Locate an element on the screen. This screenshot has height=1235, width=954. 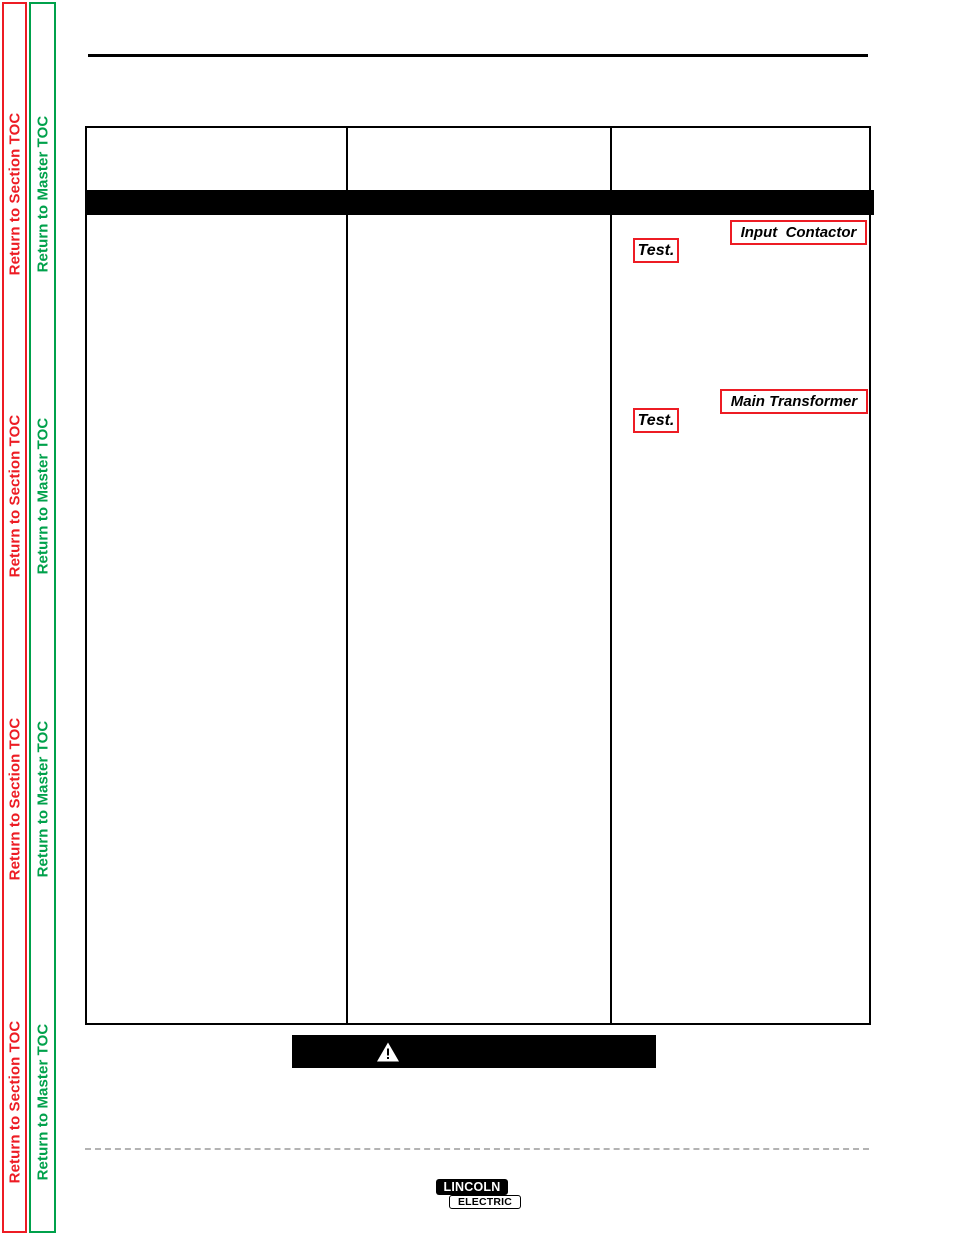
link-input-contactor: Input Contactor is located at coordinates (798, 232).